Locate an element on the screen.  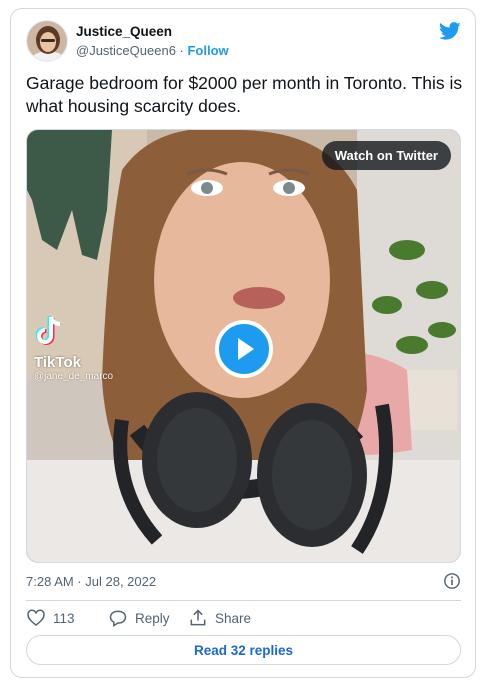
avatar-photo-icon is located at coordinates (47, 41).